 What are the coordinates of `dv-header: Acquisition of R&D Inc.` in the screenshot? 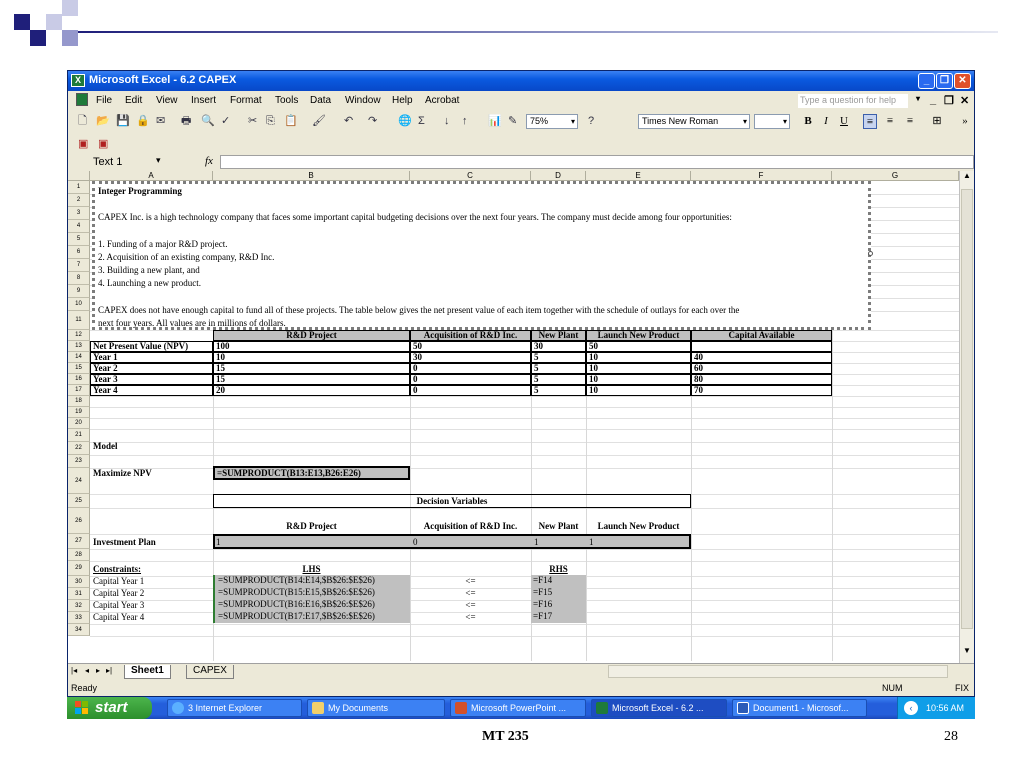 It's located at (470, 526).